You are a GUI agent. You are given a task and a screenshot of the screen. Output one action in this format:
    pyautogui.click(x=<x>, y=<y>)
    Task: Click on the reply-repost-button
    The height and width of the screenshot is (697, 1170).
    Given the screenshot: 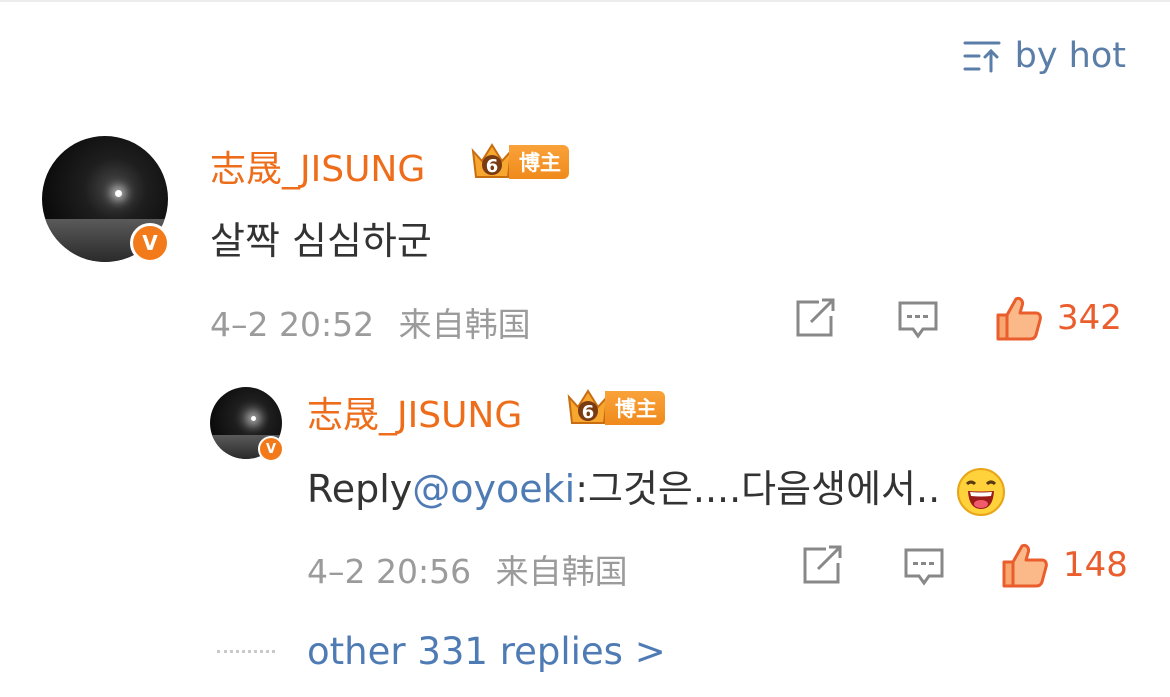 What is the action you would take?
    pyautogui.click(x=823, y=565)
    